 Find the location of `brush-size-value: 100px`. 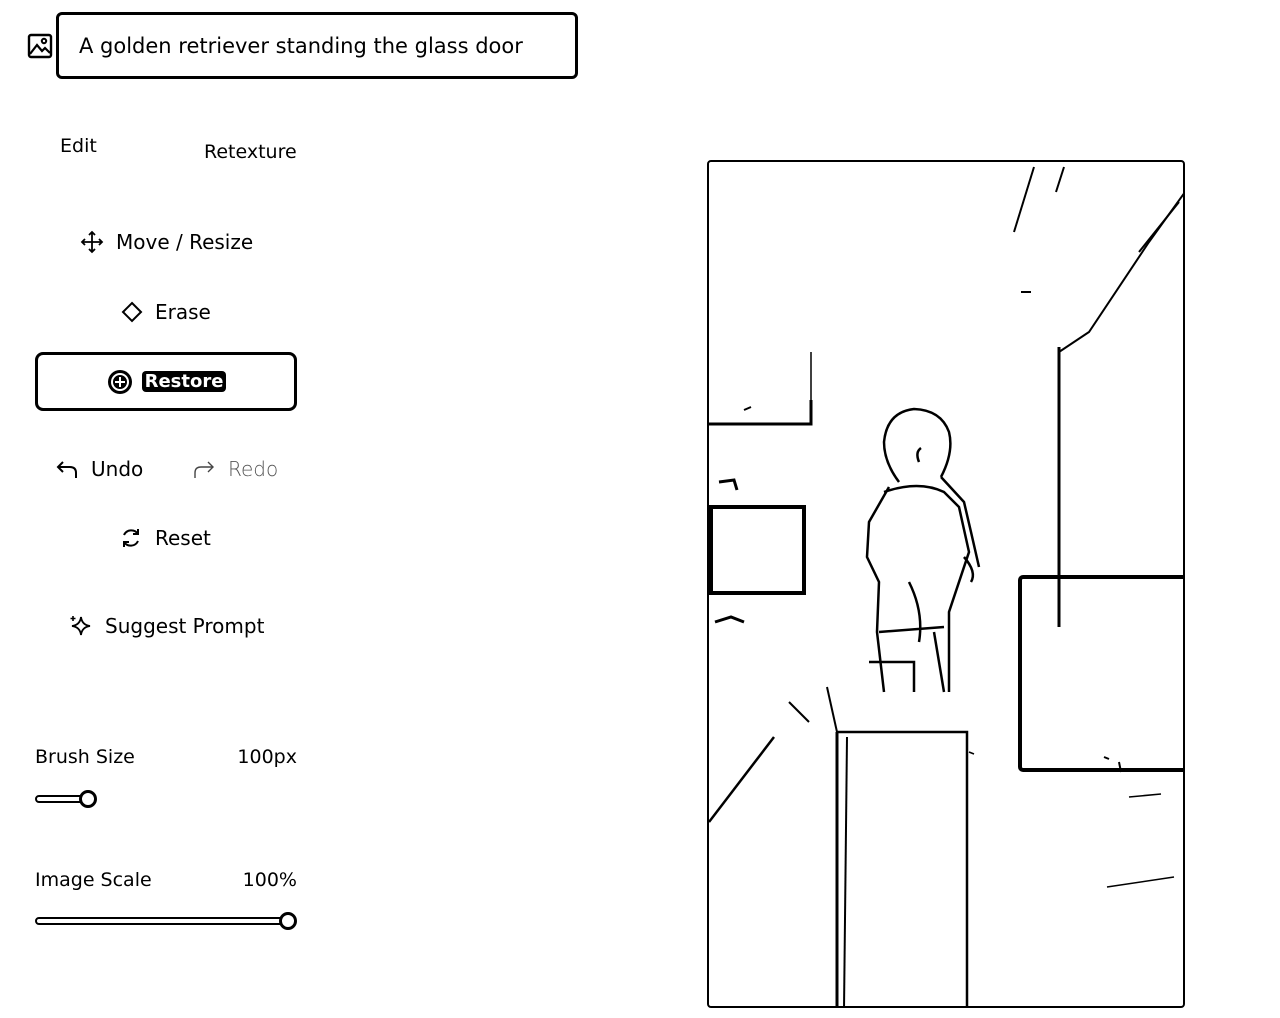

brush-size-value: 100px is located at coordinates (267, 757).